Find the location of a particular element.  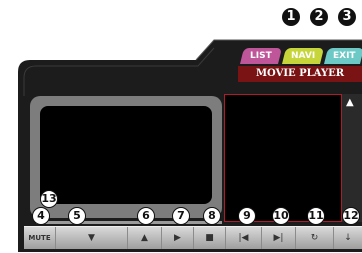

tab-navi: NAVI is located at coordinates (303, 56).